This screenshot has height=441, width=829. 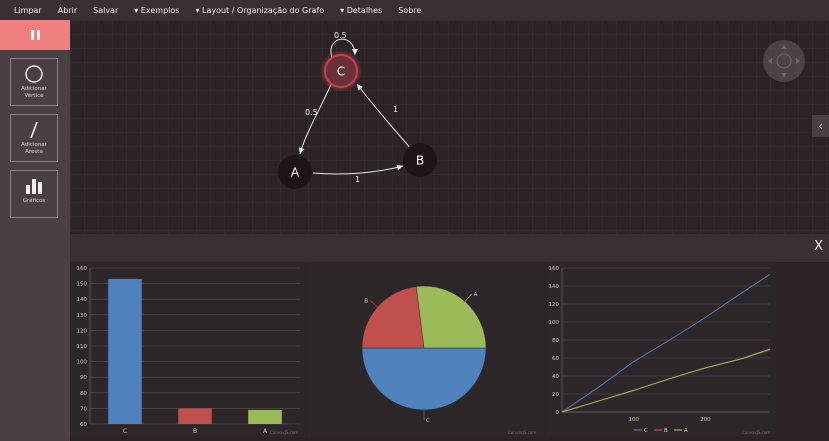 What do you see at coordinates (32, 35) in the screenshot?
I see `pause-icon` at bounding box center [32, 35].